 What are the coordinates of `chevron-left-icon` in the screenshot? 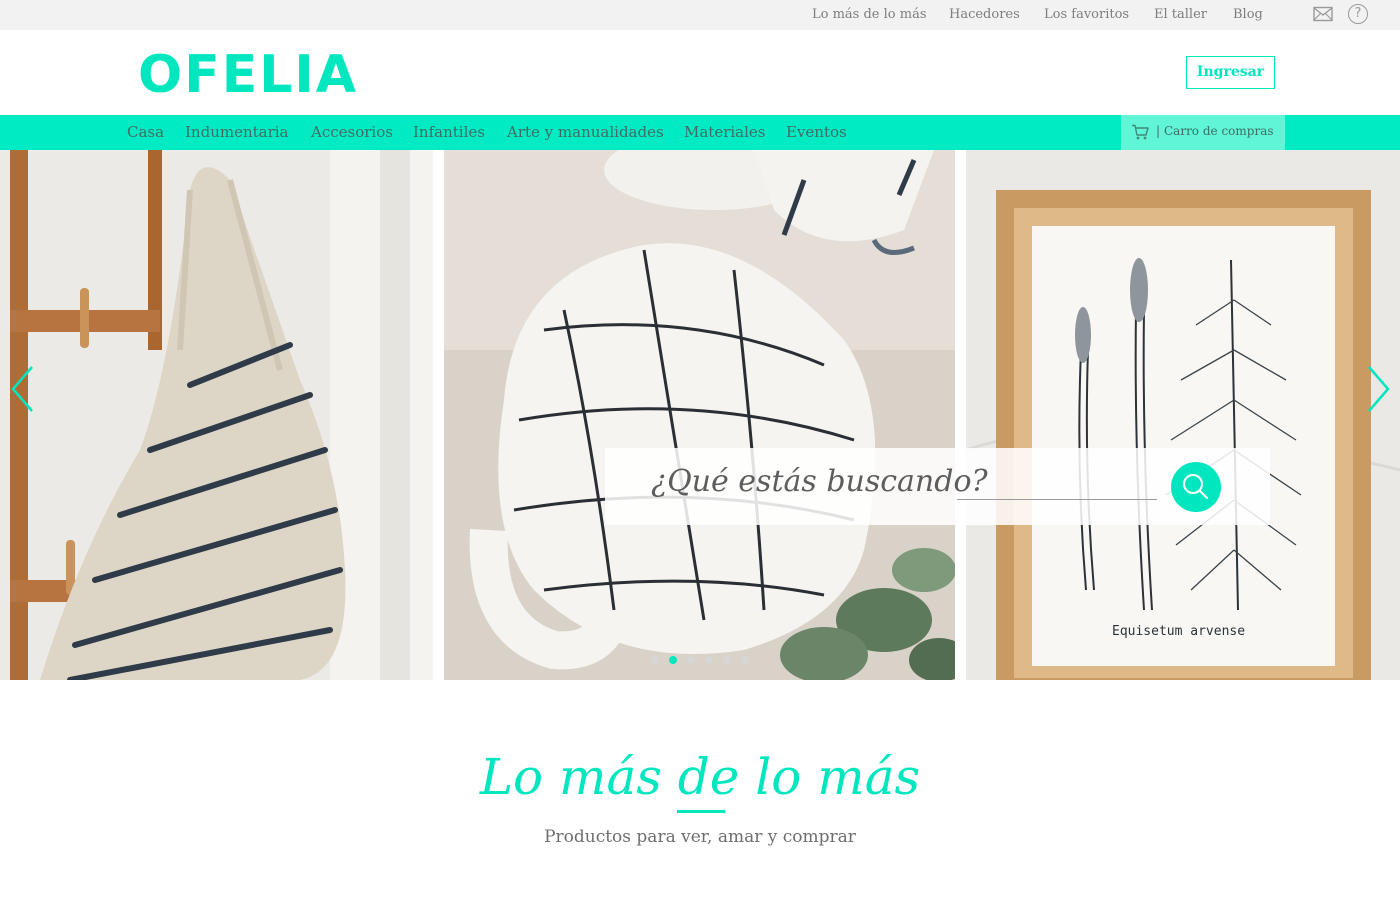 It's located at (23, 389).